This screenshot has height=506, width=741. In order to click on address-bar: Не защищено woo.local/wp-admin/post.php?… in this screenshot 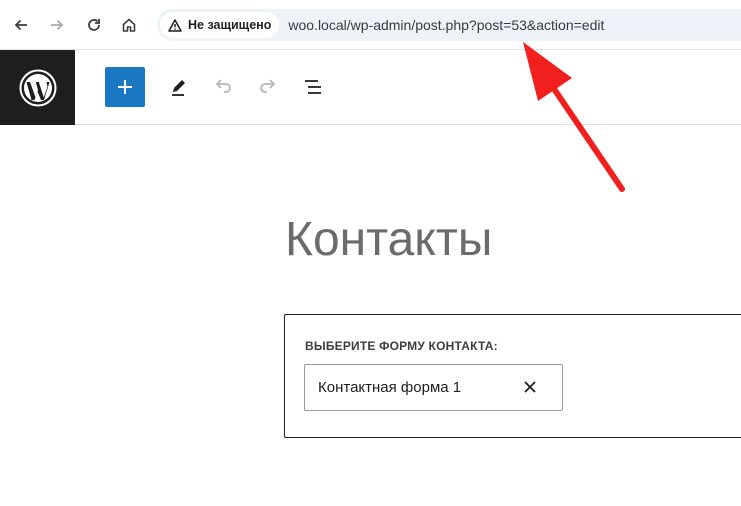, I will do `click(449, 25)`.